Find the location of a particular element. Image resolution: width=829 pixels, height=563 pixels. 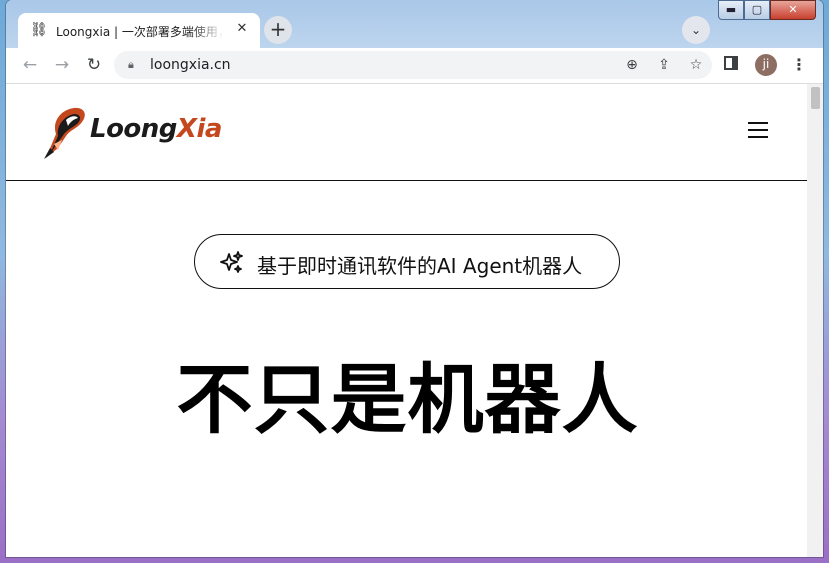

browser-menu-icon: ⋮ is located at coordinates (799, 65).